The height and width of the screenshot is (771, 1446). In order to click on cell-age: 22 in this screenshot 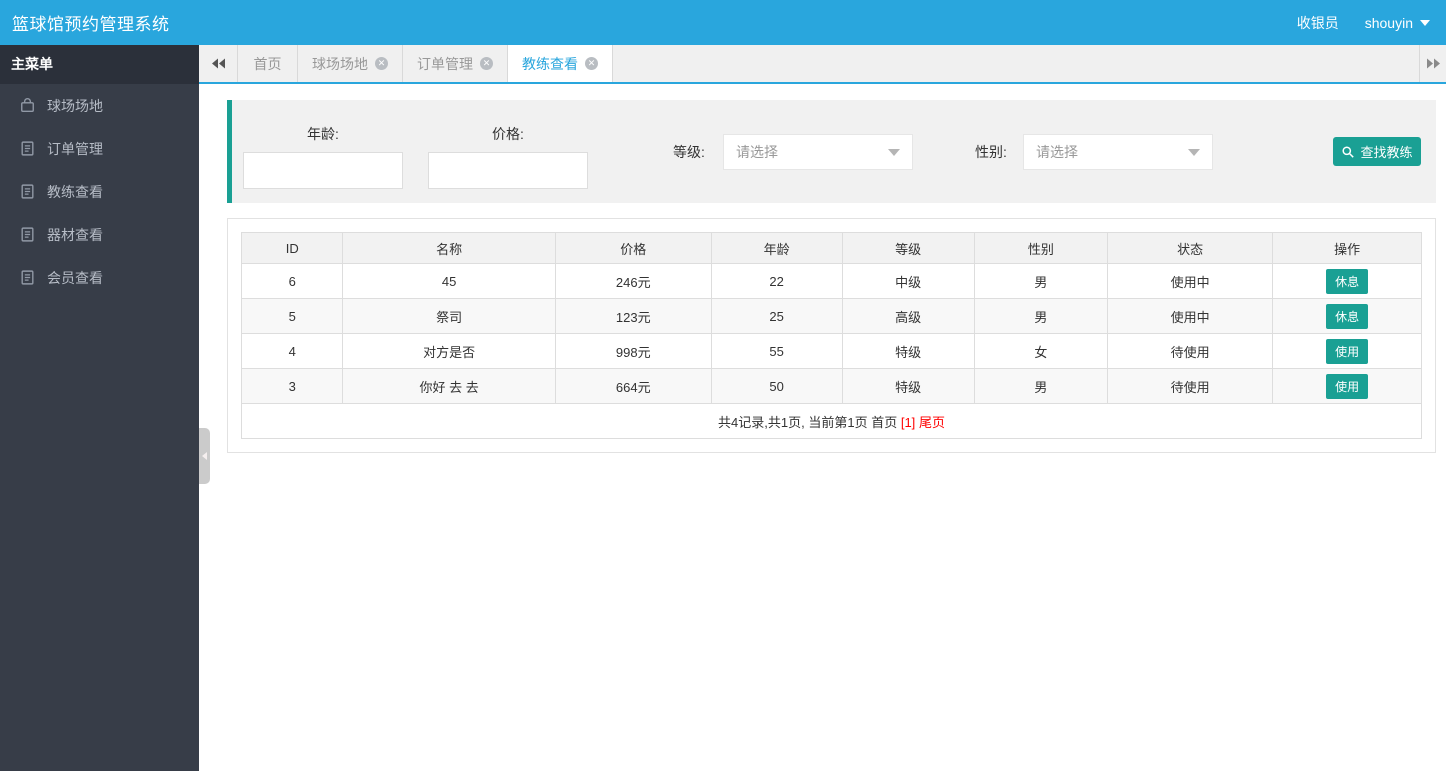, I will do `click(776, 281)`.